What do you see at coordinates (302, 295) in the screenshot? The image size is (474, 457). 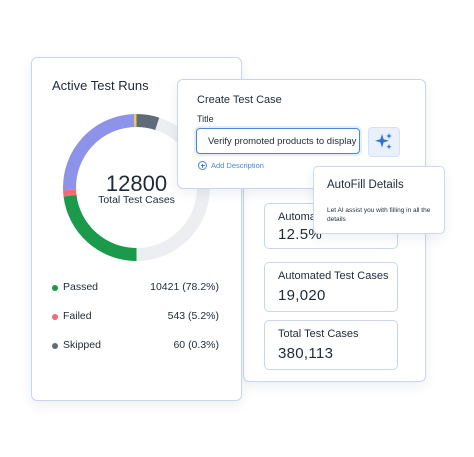 I see `stat-value: 19,020` at bounding box center [302, 295].